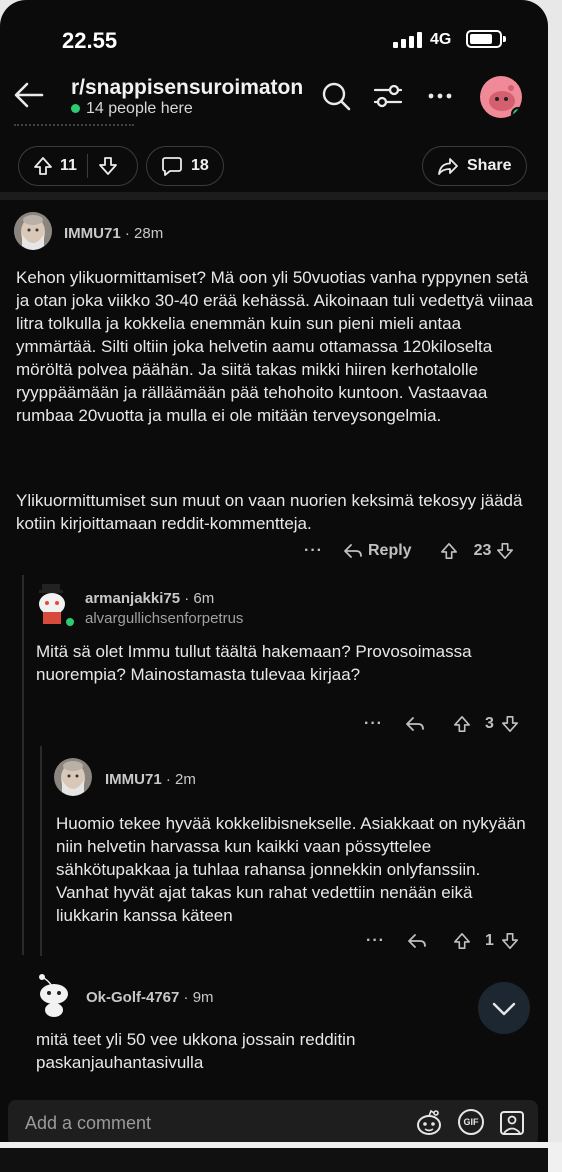 The height and width of the screenshot is (1172, 562). I want to click on signal-icon, so click(408, 40).